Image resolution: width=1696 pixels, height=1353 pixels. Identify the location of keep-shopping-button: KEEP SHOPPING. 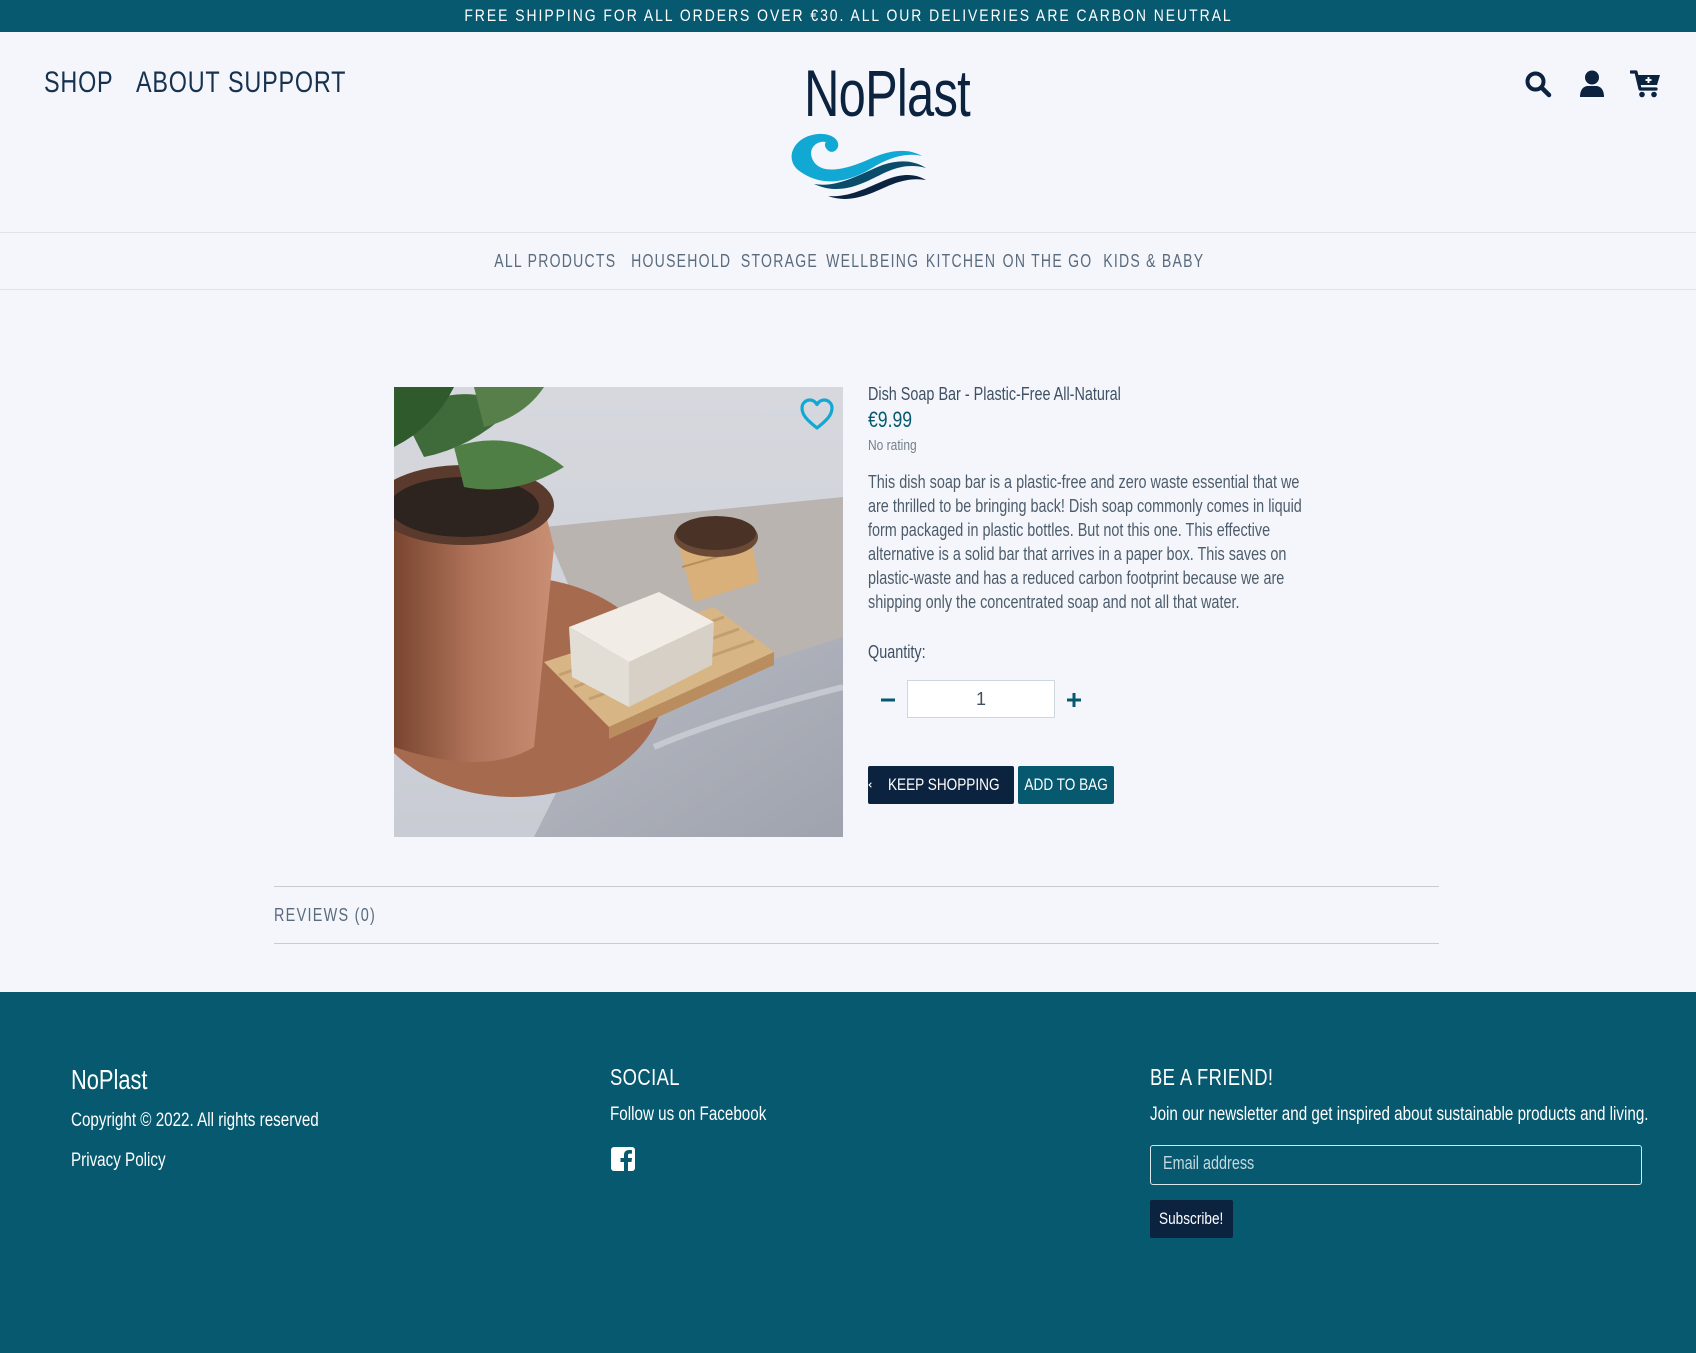
(941, 785).